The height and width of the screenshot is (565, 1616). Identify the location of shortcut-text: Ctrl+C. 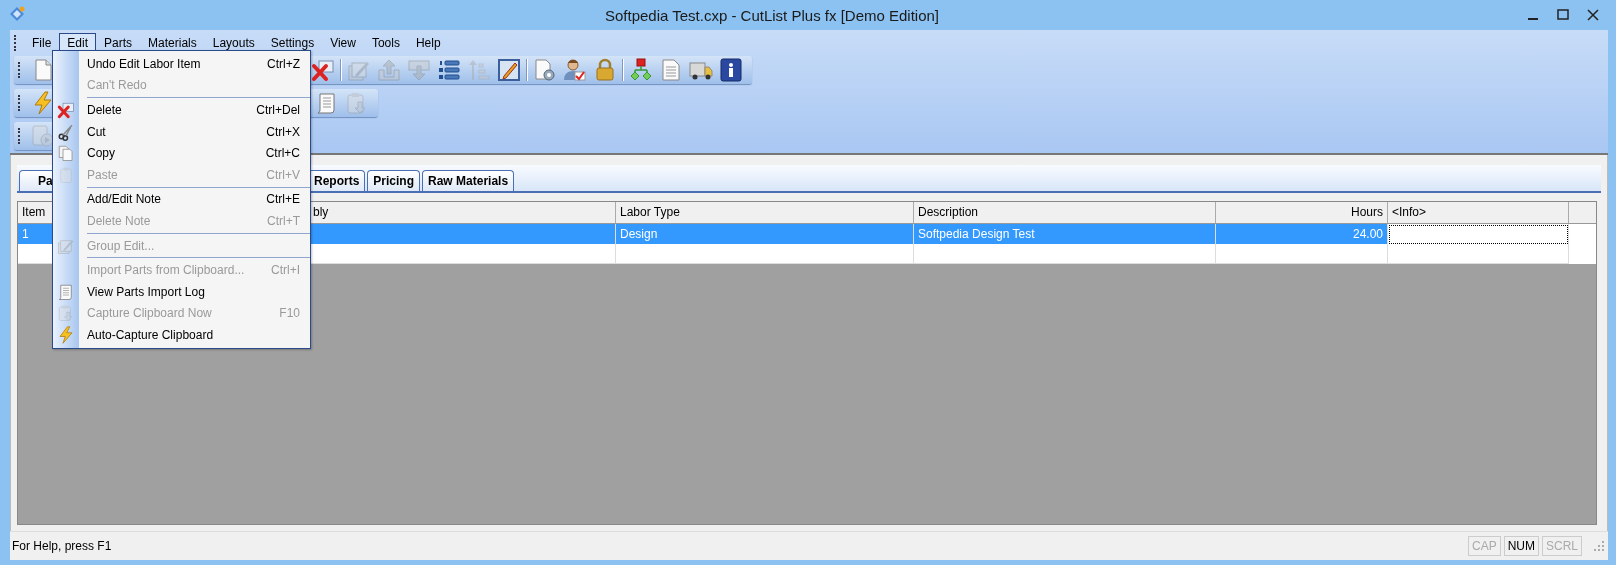
(282, 153).